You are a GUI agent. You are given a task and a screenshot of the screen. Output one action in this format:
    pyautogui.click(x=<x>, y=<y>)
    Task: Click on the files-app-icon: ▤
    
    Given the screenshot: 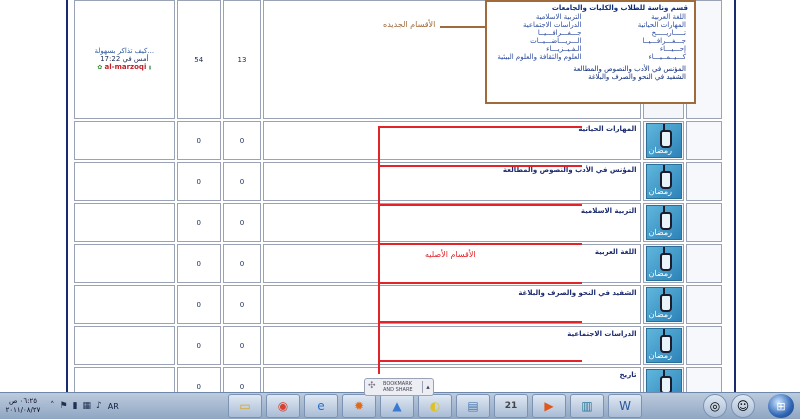 What is the action you would take?
    pyautogui.click(x=473, y=406)
    